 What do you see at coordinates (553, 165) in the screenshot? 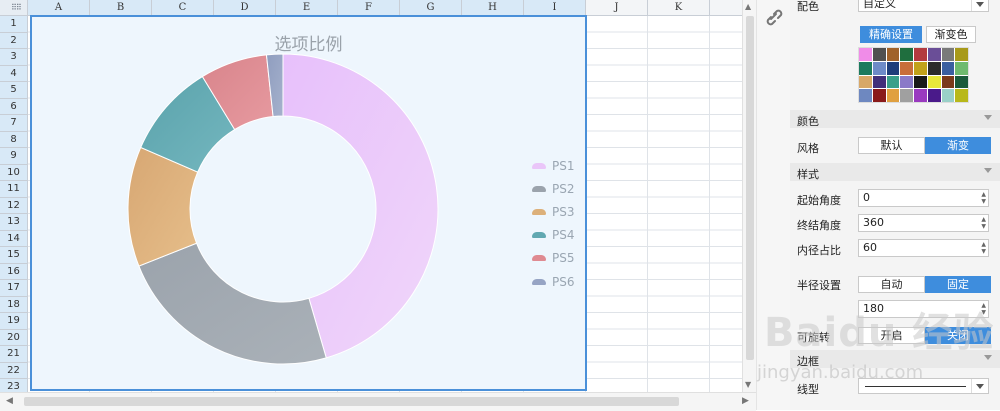
I see `legend-item-ps1: PS1` at bounding box center [553, 165].